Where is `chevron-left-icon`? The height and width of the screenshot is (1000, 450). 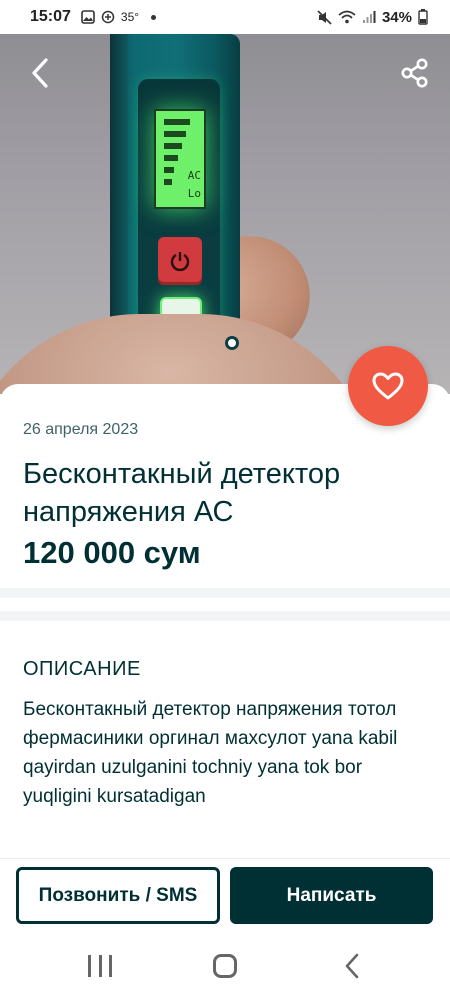 chevron-left-icon is located at coordinates (40, 73).